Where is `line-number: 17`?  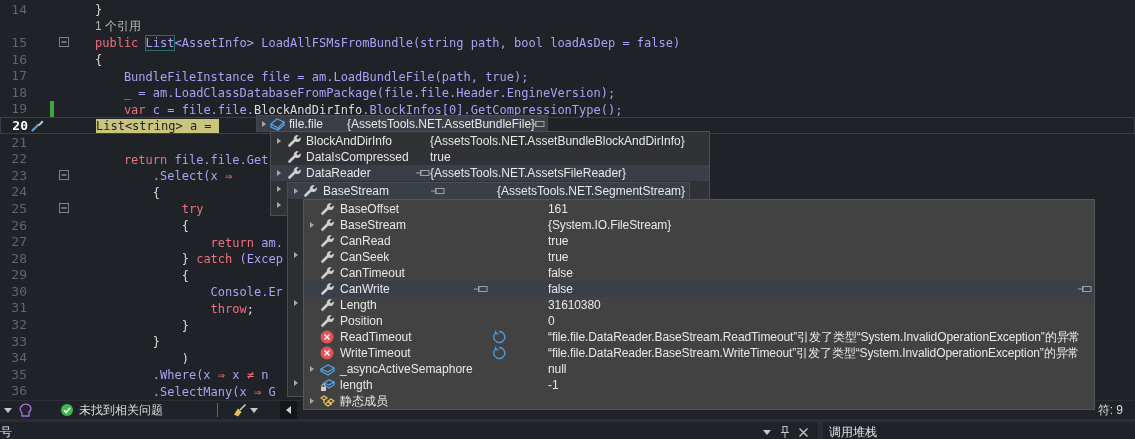
line-number: 17 is located at coordinates (18, 76).